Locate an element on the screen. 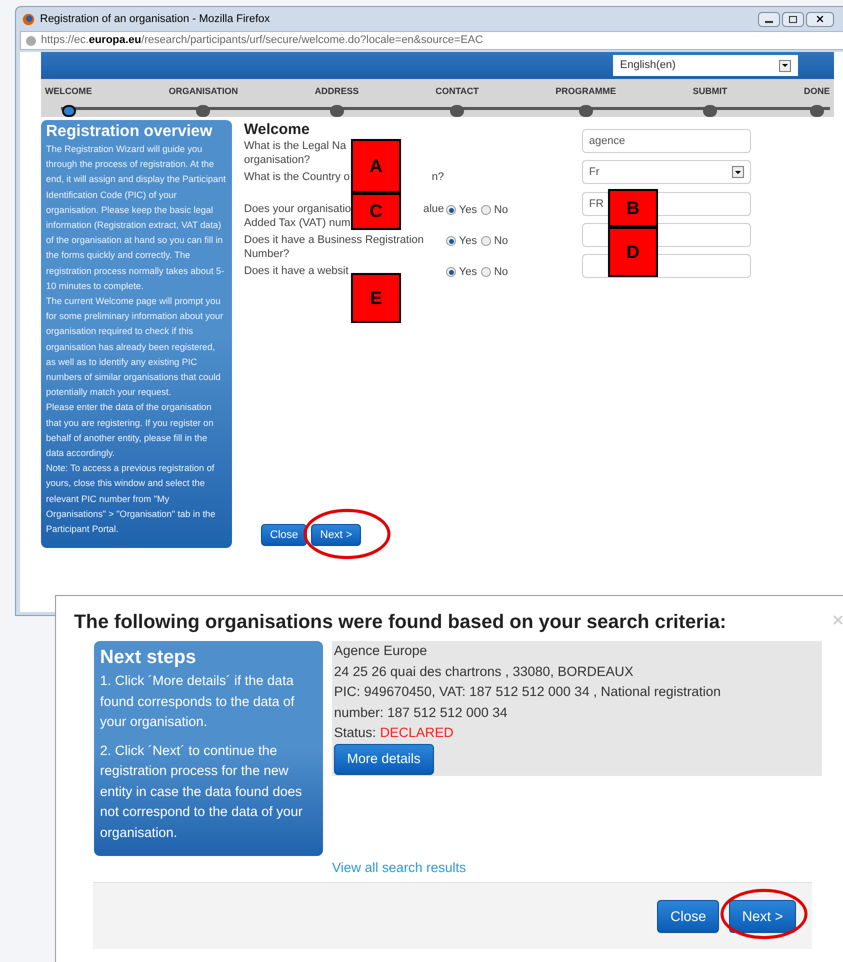 This screenshot has width=843, height=962. organisation-name: Agence Europe is located at coordinates (381, 651).